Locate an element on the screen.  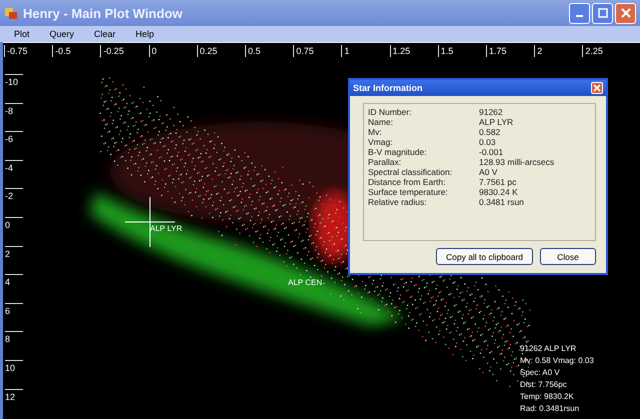
field-value: ALP LYR is located at coordinates (496, 122).